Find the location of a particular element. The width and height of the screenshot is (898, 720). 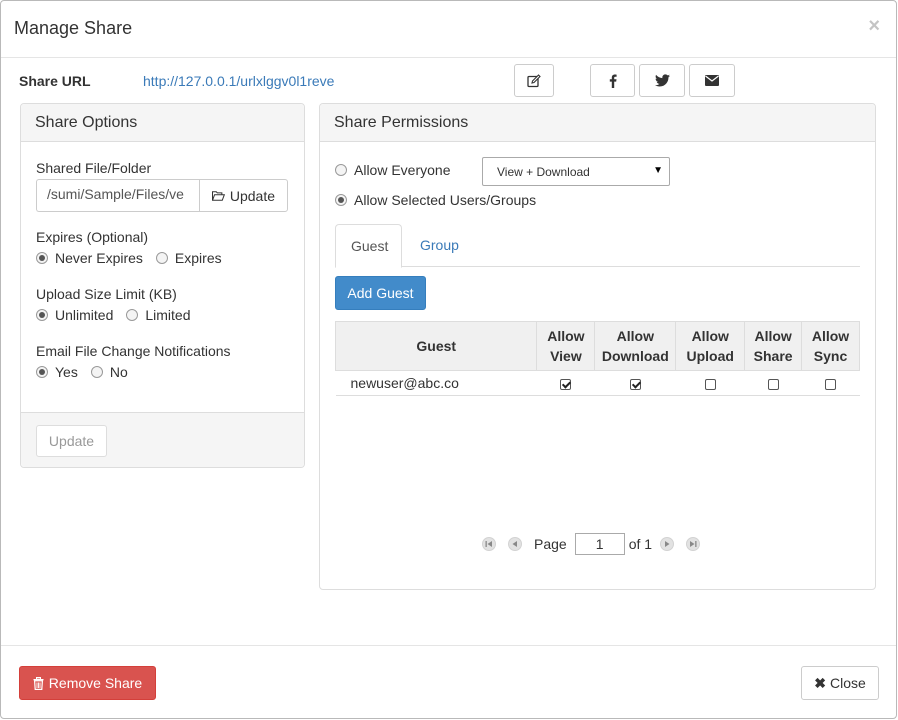

allow-share-checkbox is located at coordinates (773, 384).